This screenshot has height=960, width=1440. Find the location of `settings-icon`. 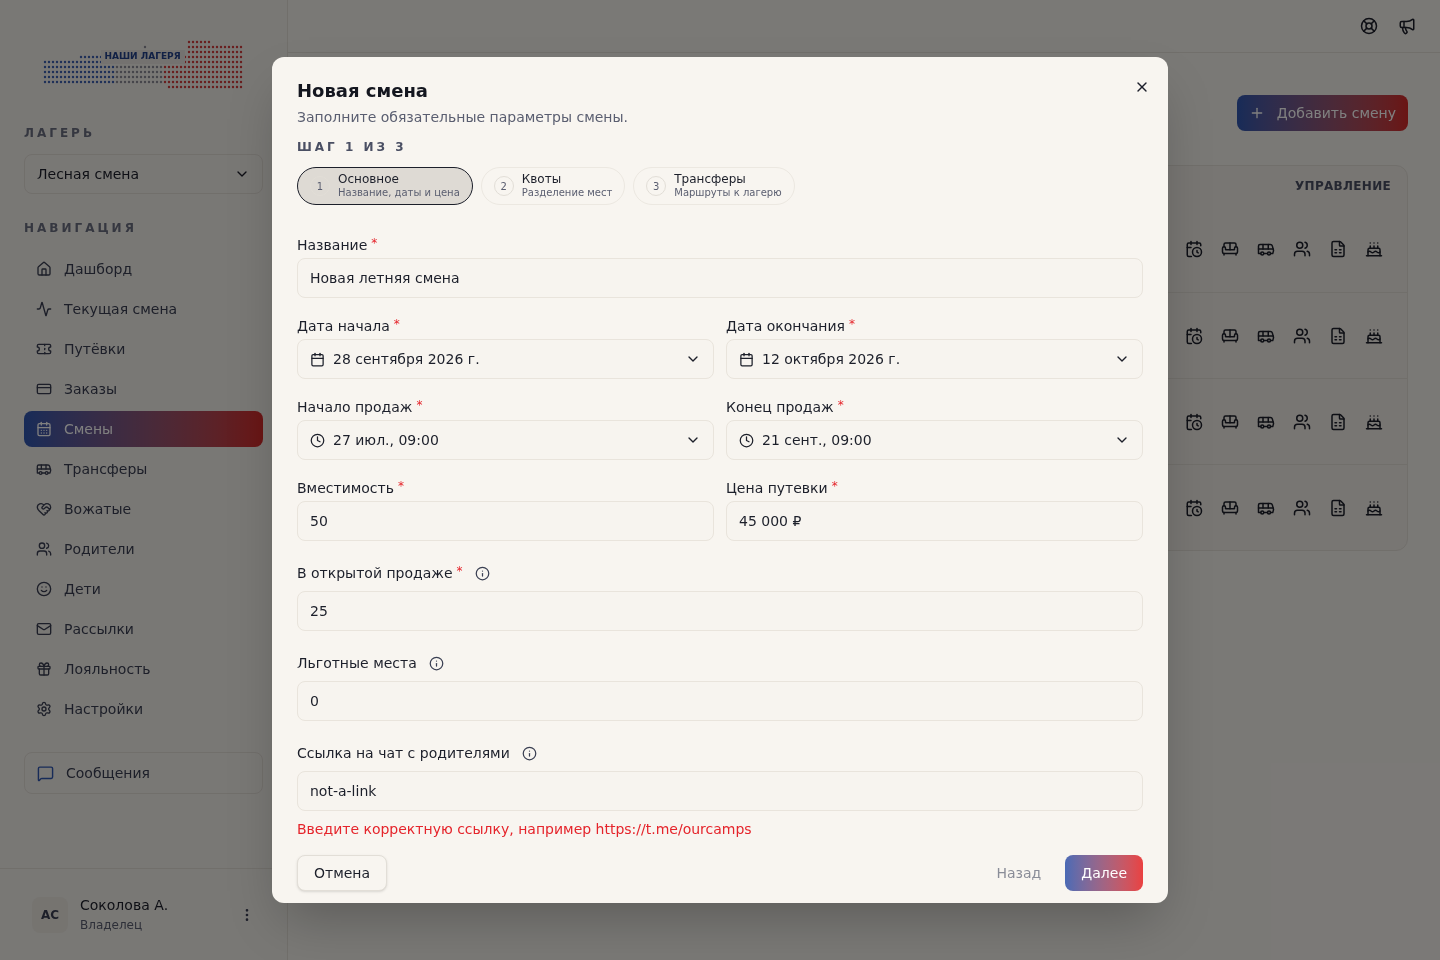

settings-icon is located at coordinates (44, 709).